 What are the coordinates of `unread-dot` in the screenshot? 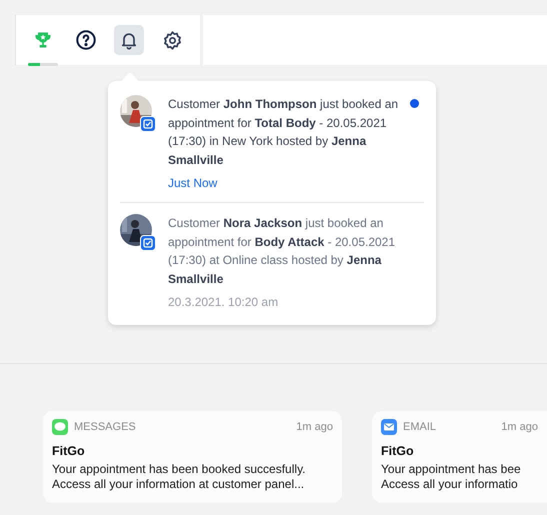 It's located at (414, 103).